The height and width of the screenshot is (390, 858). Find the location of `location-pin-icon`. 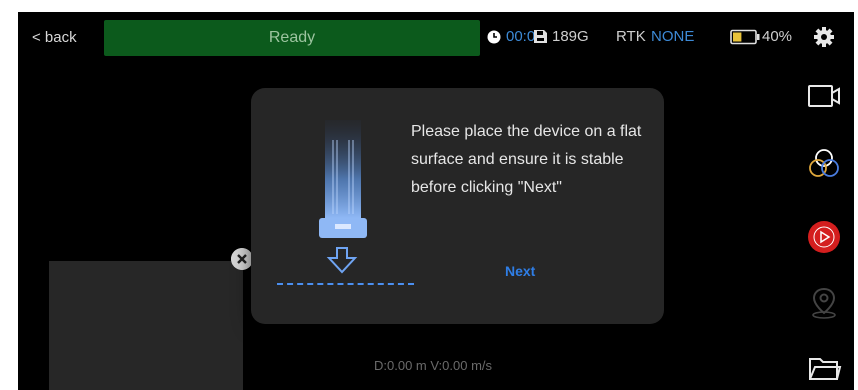

location-pin-icon is located at coordinates (824, 303).